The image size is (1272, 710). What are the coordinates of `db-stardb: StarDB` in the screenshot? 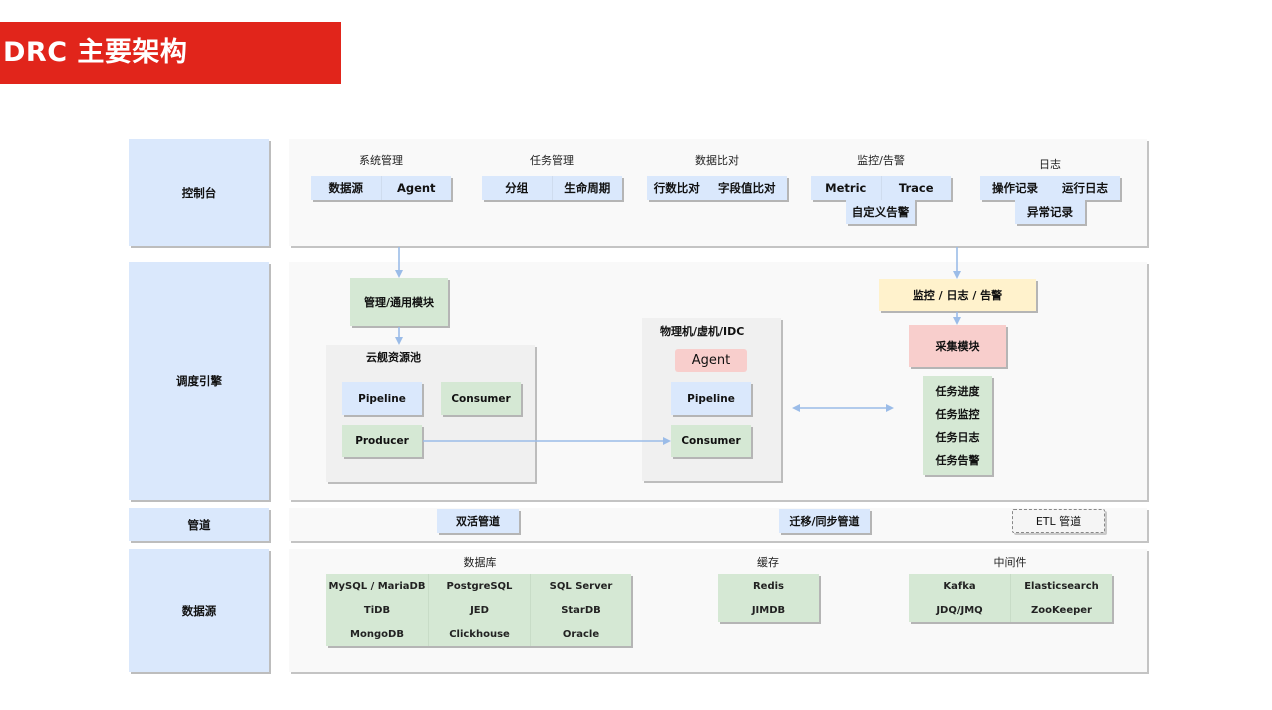 It's located at (580, 610).